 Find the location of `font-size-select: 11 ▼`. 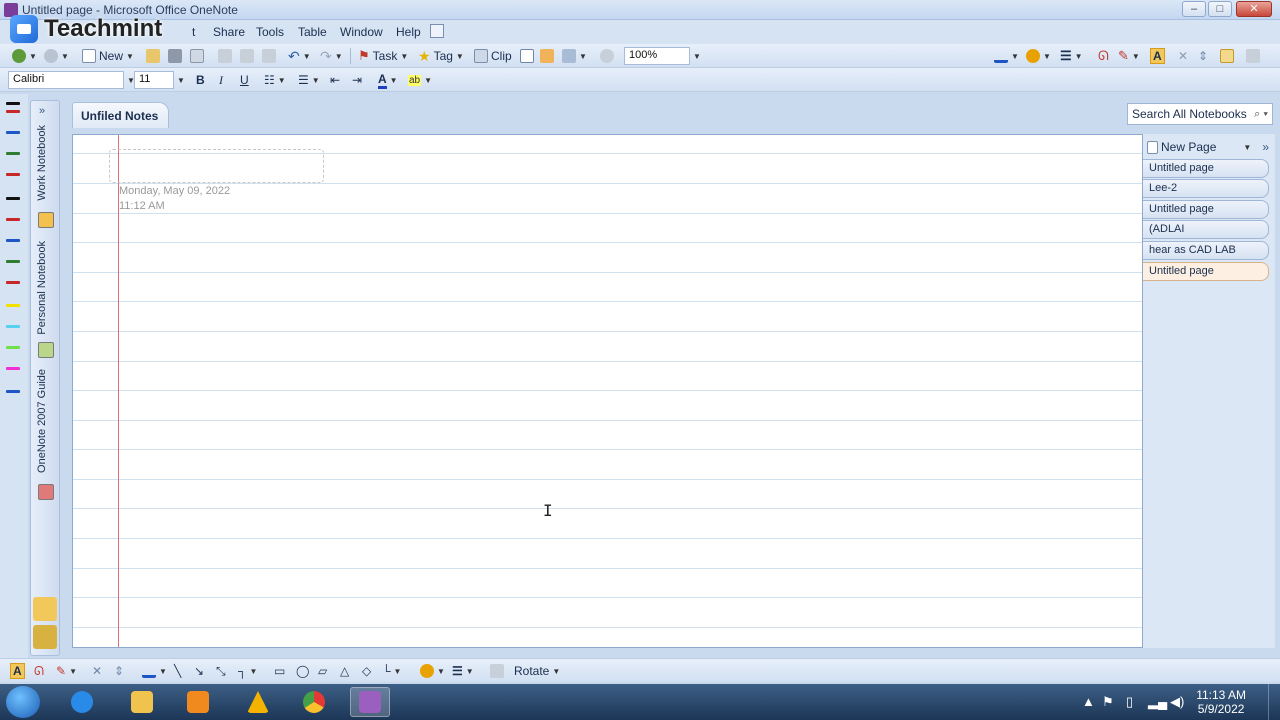

font-size-select: 11 ▼ is located at coordinates (159, 80).